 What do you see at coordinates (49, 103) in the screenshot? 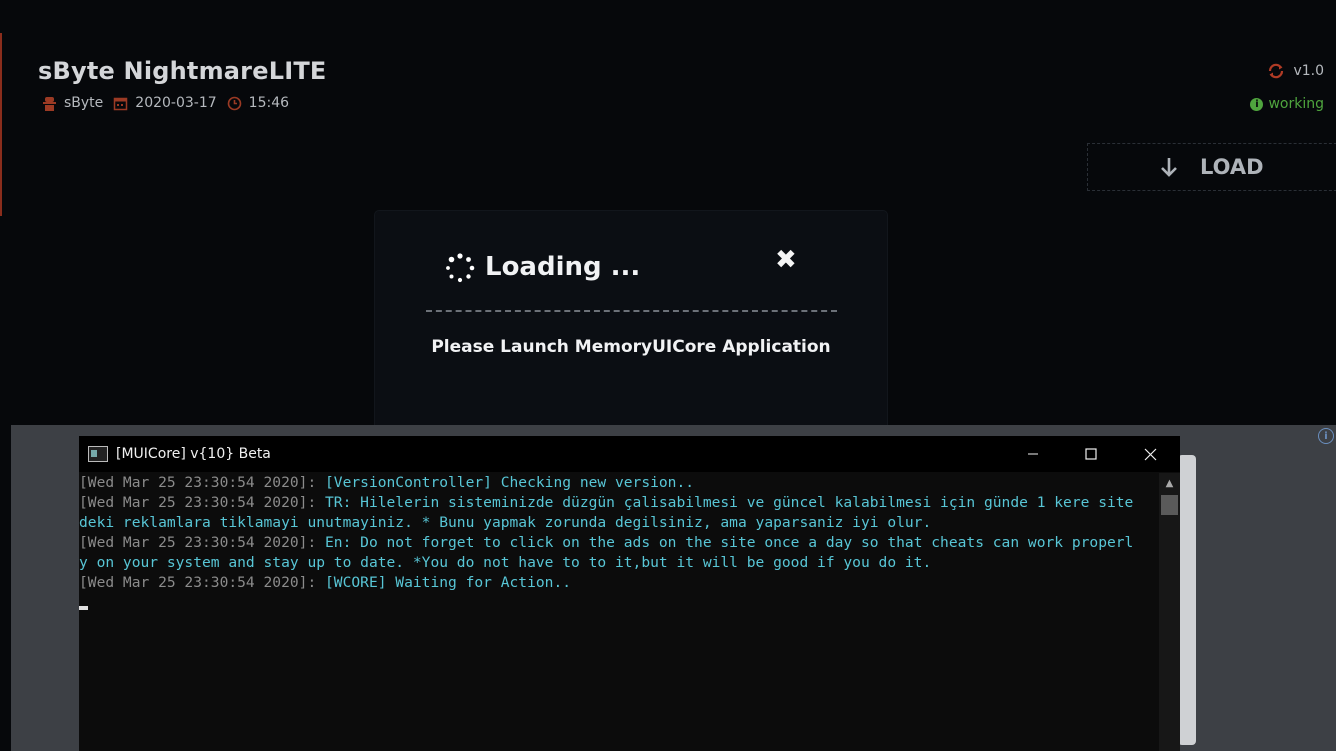
I see `user-secret-icon` at bounding box center [49, 103].